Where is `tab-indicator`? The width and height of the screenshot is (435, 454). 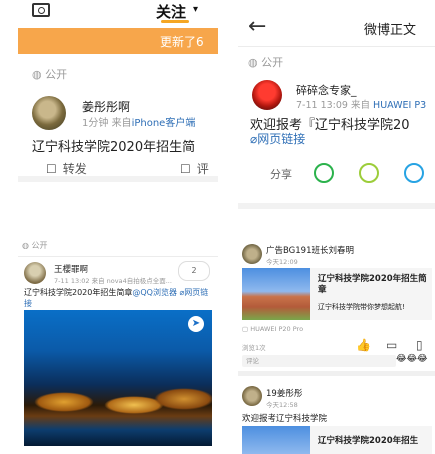 tab-indicator is located at coordinates (175, 21).